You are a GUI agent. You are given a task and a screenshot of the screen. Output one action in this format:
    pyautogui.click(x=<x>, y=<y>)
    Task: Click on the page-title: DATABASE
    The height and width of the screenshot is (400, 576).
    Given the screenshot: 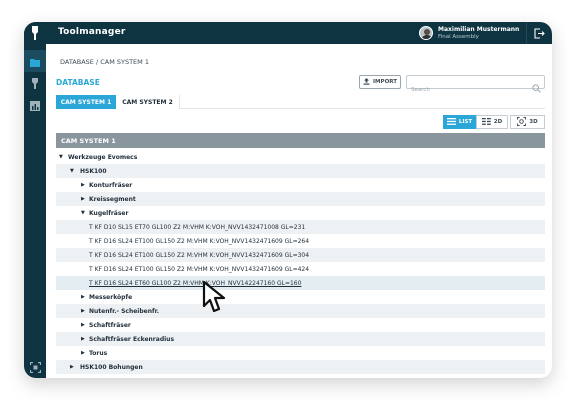 What is the action you would take?
    pyautogui.click(x=78, y=82)
    